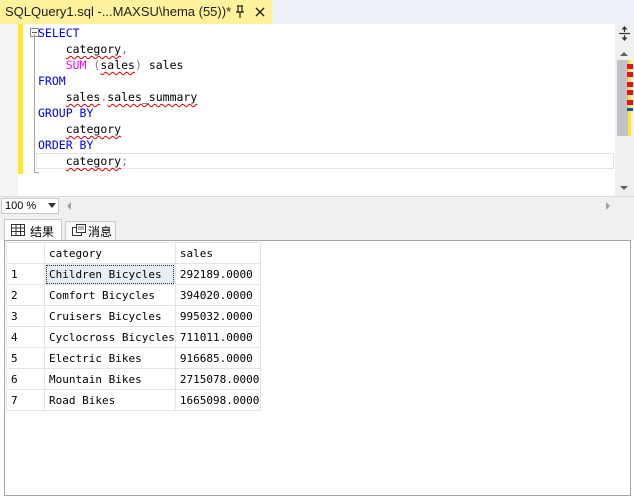 The width and height of the screenshot is (634, 497). What do you see at coordinates (624, 33) in the screenshot?
I see `split-editor-icon` at bounding box center [624, 33].